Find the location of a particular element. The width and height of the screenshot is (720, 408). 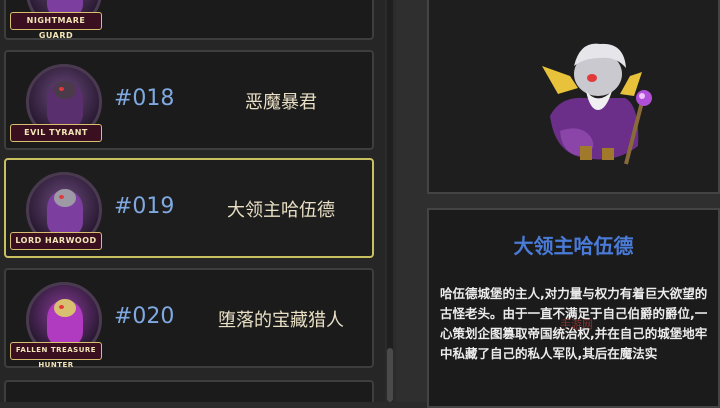

enemy-number: #020 is located at coordinates (144, 316).